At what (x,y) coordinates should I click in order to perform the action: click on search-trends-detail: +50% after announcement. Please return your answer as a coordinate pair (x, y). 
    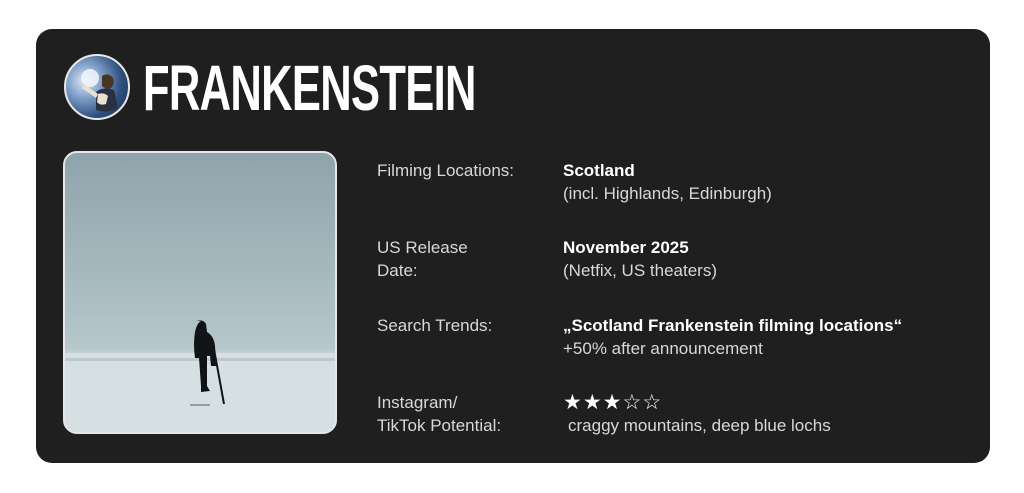
    Looking at the image, I should click on (663, 348).